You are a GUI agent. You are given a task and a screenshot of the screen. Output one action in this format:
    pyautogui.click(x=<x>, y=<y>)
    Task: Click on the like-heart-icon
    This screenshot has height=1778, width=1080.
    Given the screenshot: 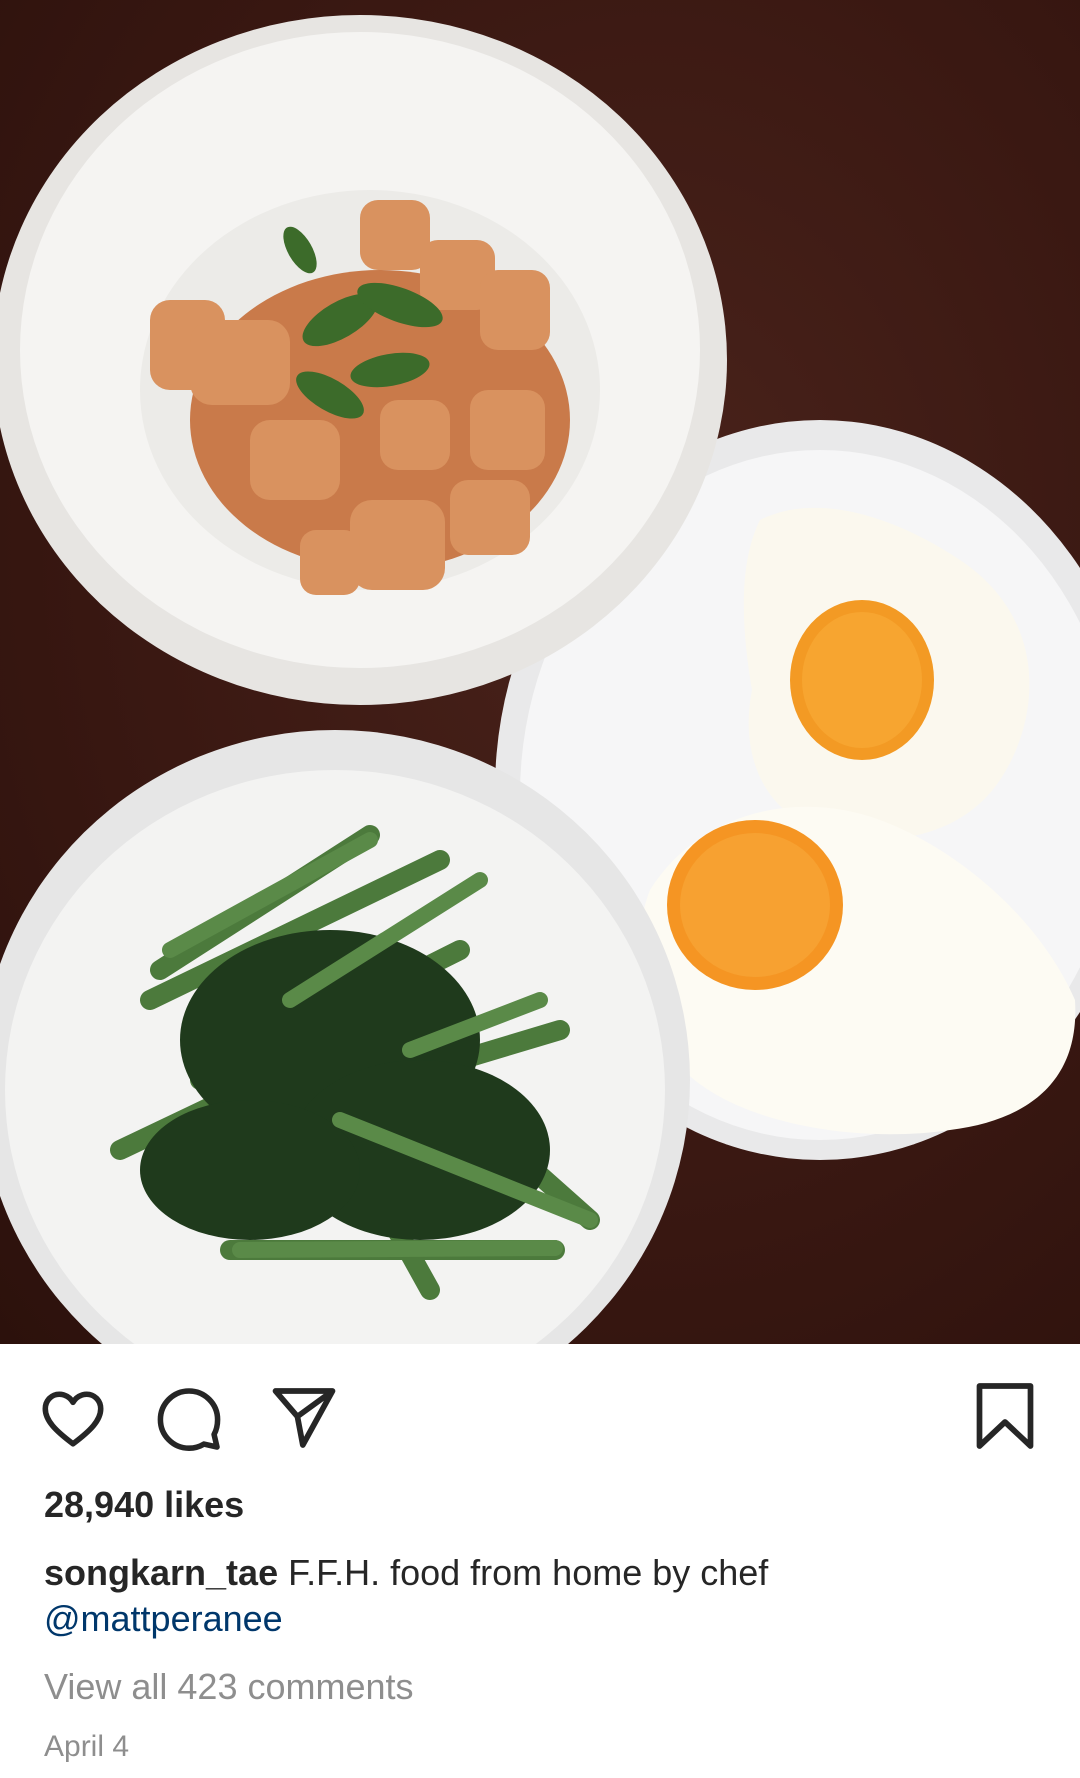 What is the action you would take?
    pyautogui.click(x=73, y=1419)
    